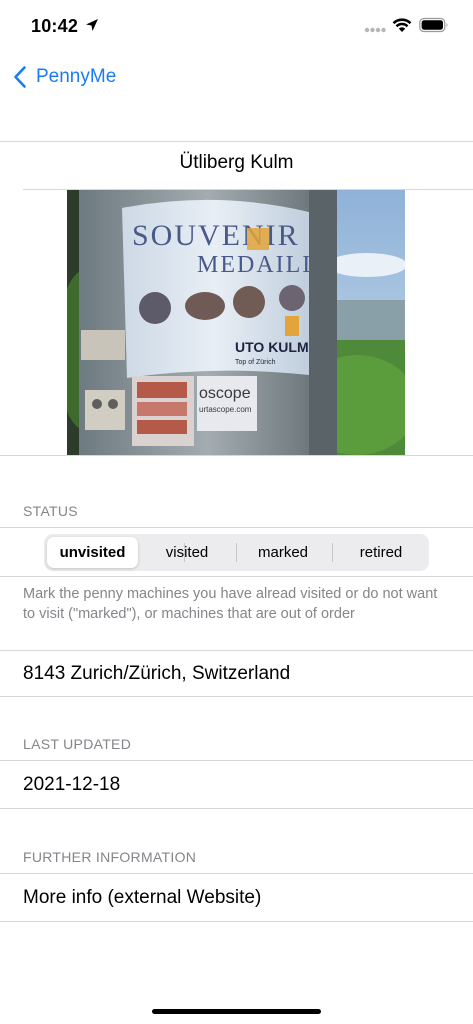 This screenshot has height=1024, width=473. Describe the element at coordinates (272, 347) in the screenshot. I see `sign-brand: UTO KULM` at that location.